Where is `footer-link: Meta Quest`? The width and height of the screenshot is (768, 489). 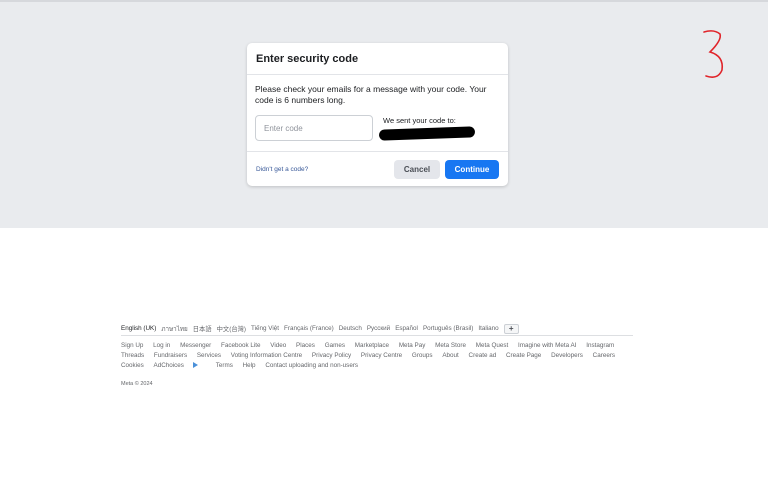
footer-link: Meta Quest is located at coordinates (492, 346).